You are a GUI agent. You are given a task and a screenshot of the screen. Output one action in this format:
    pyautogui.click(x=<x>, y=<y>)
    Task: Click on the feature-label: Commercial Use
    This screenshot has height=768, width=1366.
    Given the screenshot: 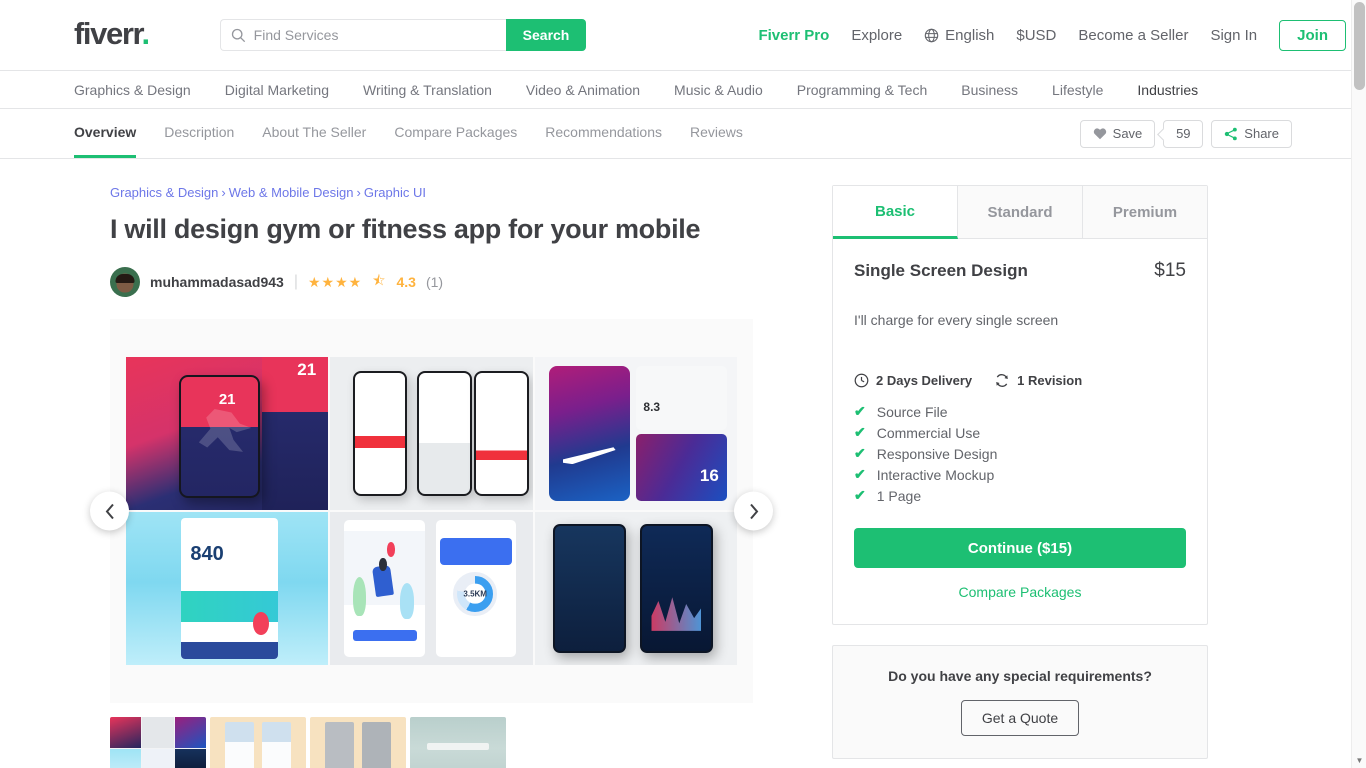 What is the action you would take?
    pyautogui.click(x=928, y=432)
    